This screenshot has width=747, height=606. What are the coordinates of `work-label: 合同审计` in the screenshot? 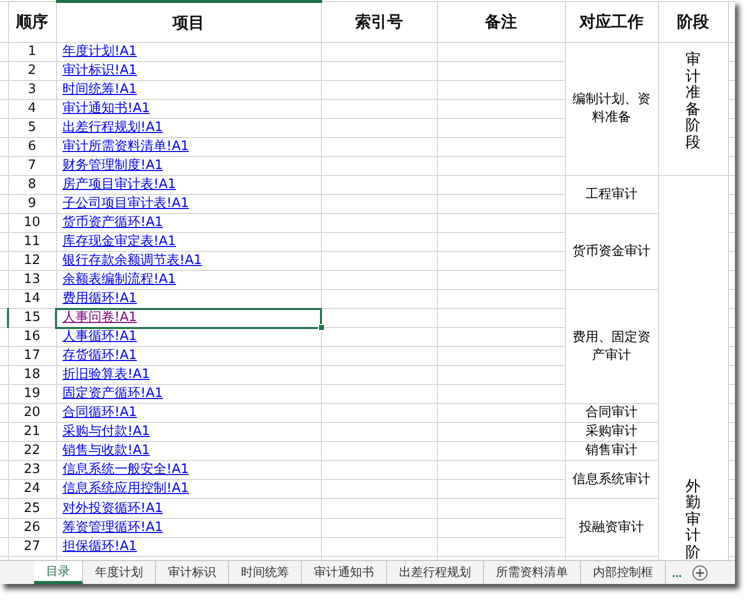 It's located at (612, 412).